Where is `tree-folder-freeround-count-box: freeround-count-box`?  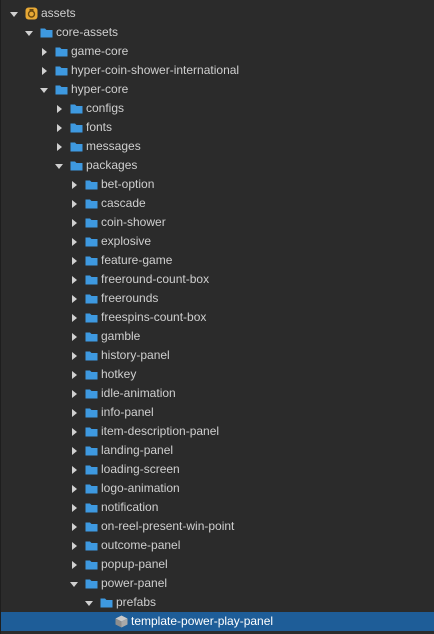
tree-folder-freeround-count-box: freeround-count-box is located at coordinates (217, 279).